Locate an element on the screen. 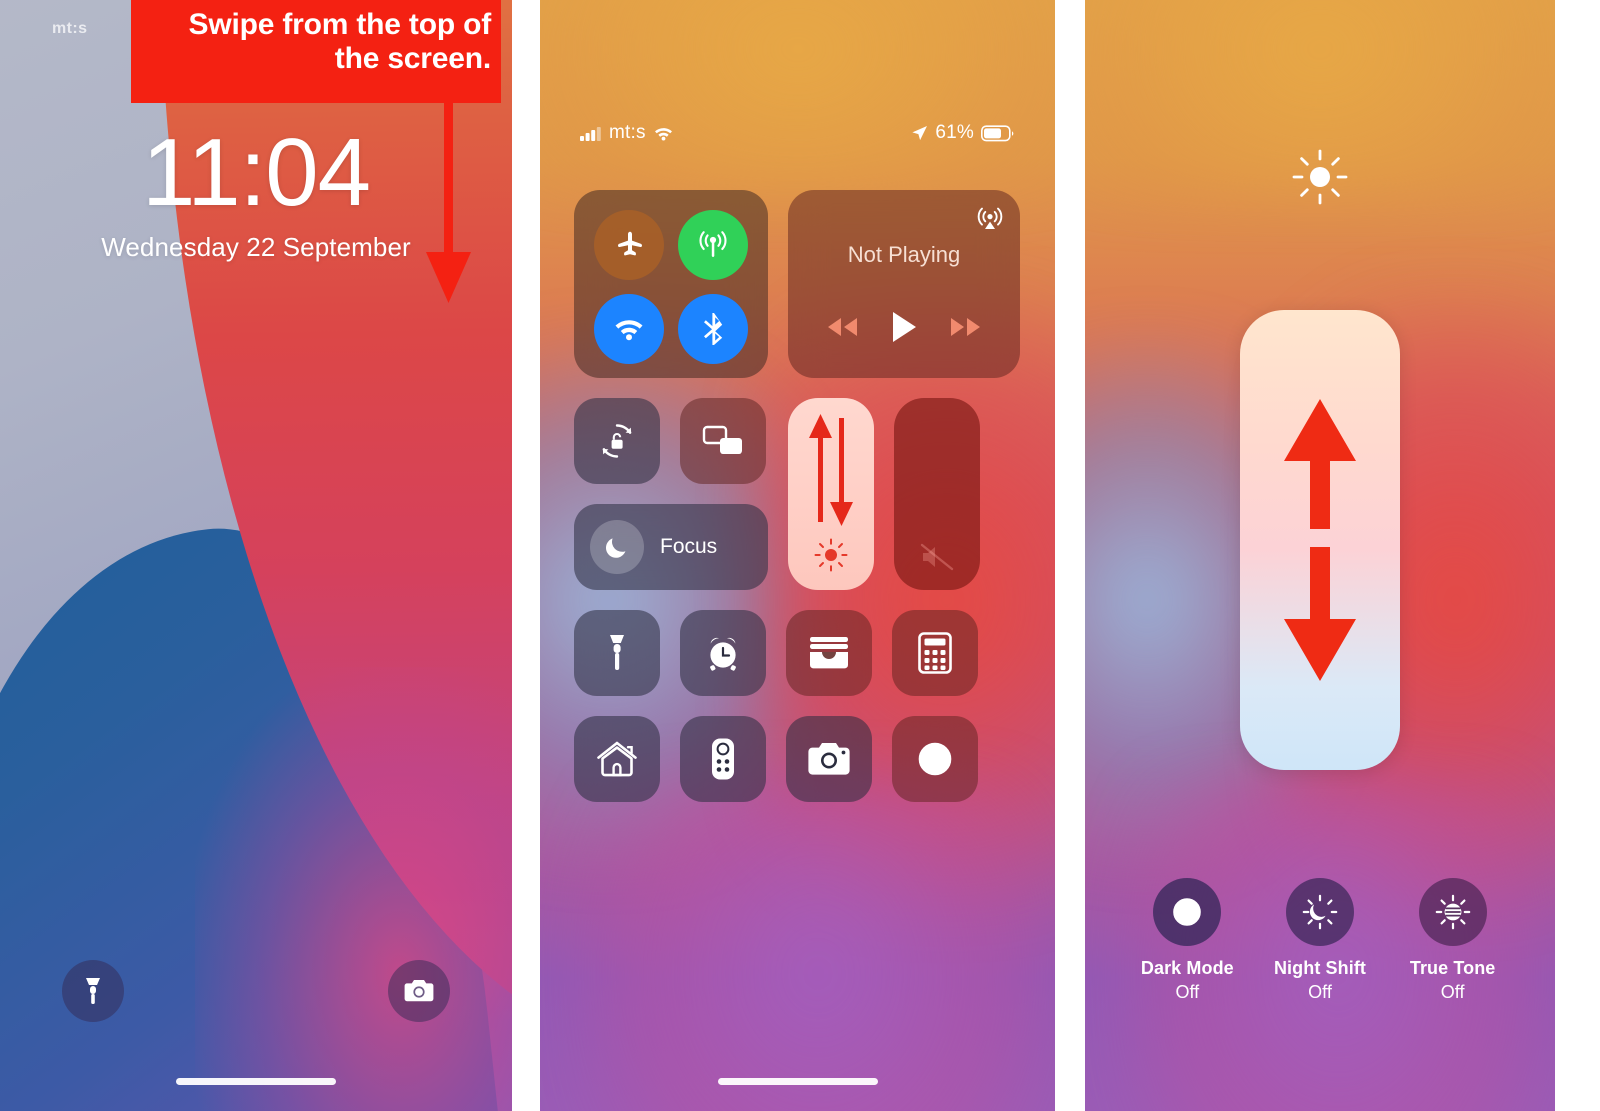 This screenshot has height=1111, width=1600. cellular-data-button is located at coordinates (713, 245).